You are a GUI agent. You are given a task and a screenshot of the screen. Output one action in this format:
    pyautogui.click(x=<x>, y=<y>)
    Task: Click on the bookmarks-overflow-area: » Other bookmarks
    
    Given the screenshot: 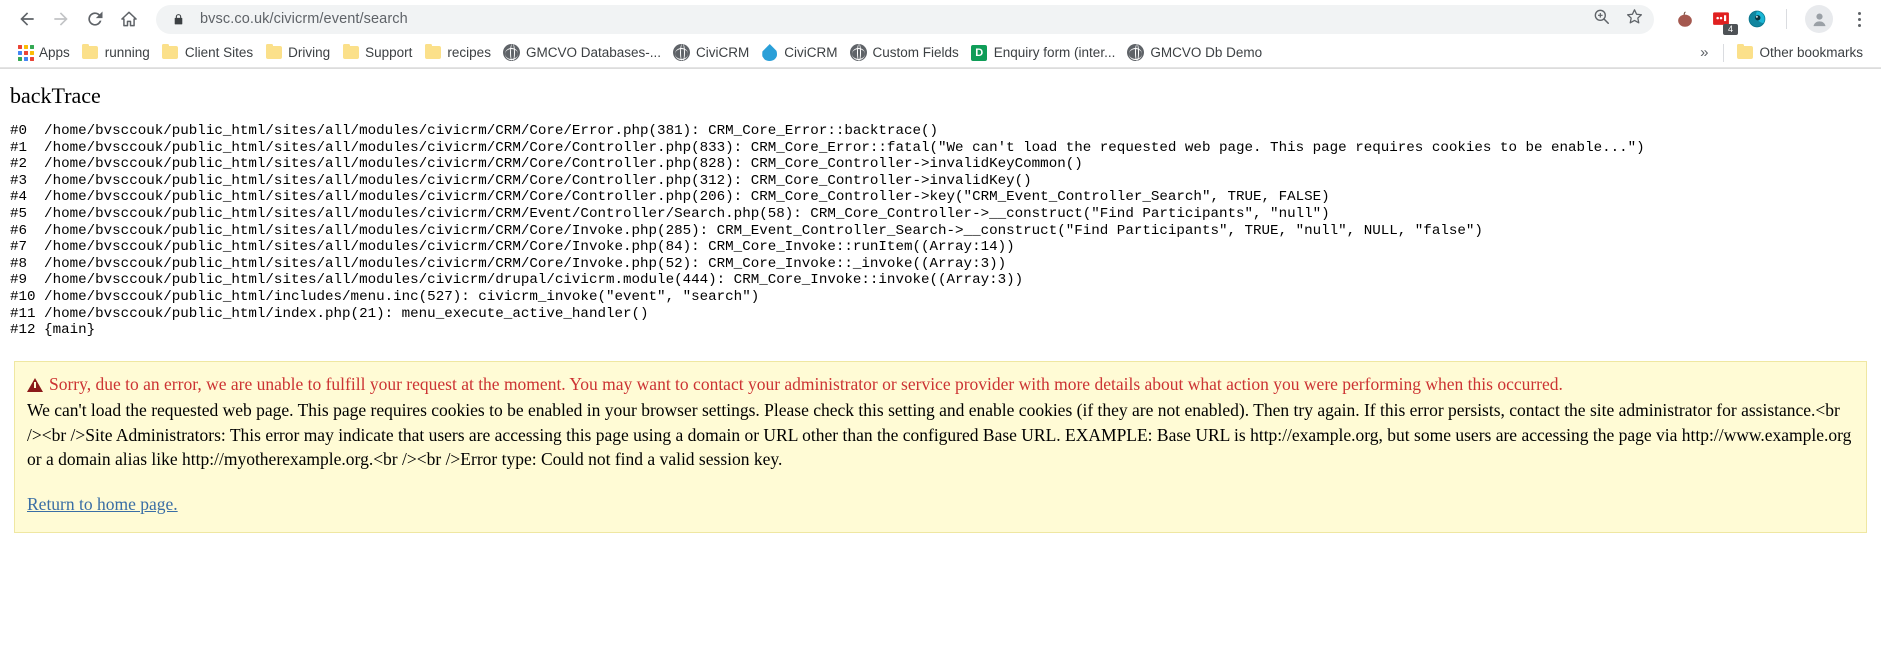 What is the action you would take?
    pyautogui.click(x=1779, y=52)
    